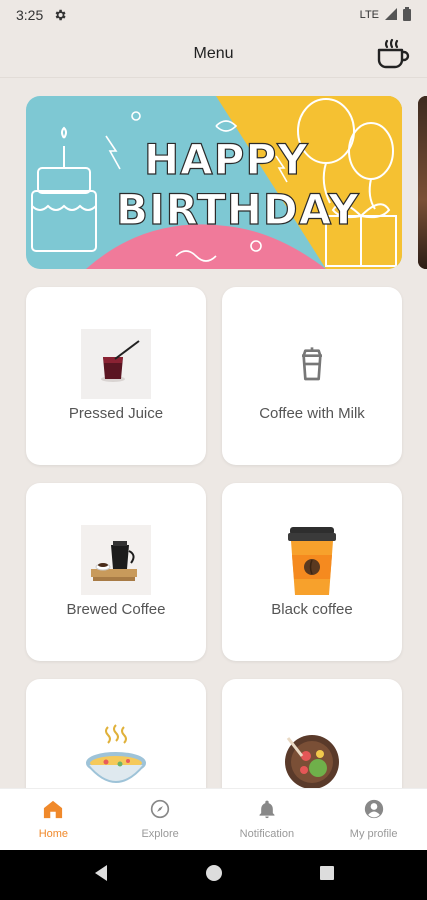 This screenshot has height=900, width=427. I want to click on nav-profile-label: My profile, so click(373, 834).